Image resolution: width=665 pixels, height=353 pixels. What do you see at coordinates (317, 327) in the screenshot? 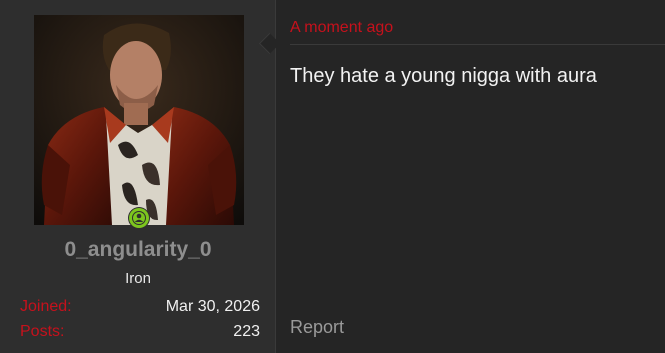
I see `report-link: Report` at bounding box center [317, 327].